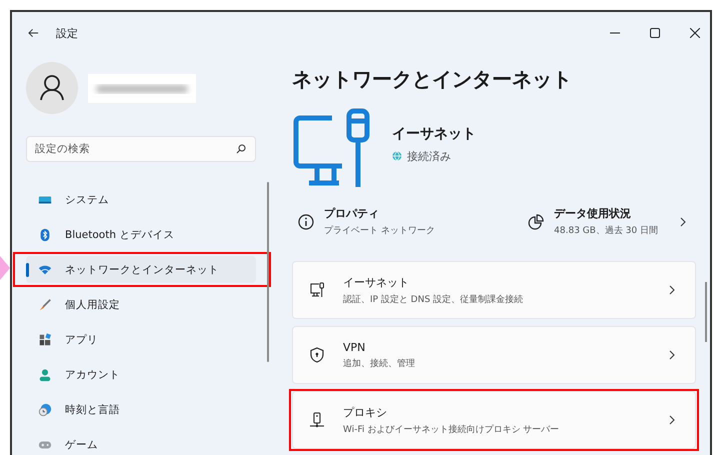 Image resolution: width=714 pixels, height=455 pixels. Describe the element at coordinates (379, 230) in the screenshot. I see `properties-subtitle: プライベート ネットワーク` at that location.